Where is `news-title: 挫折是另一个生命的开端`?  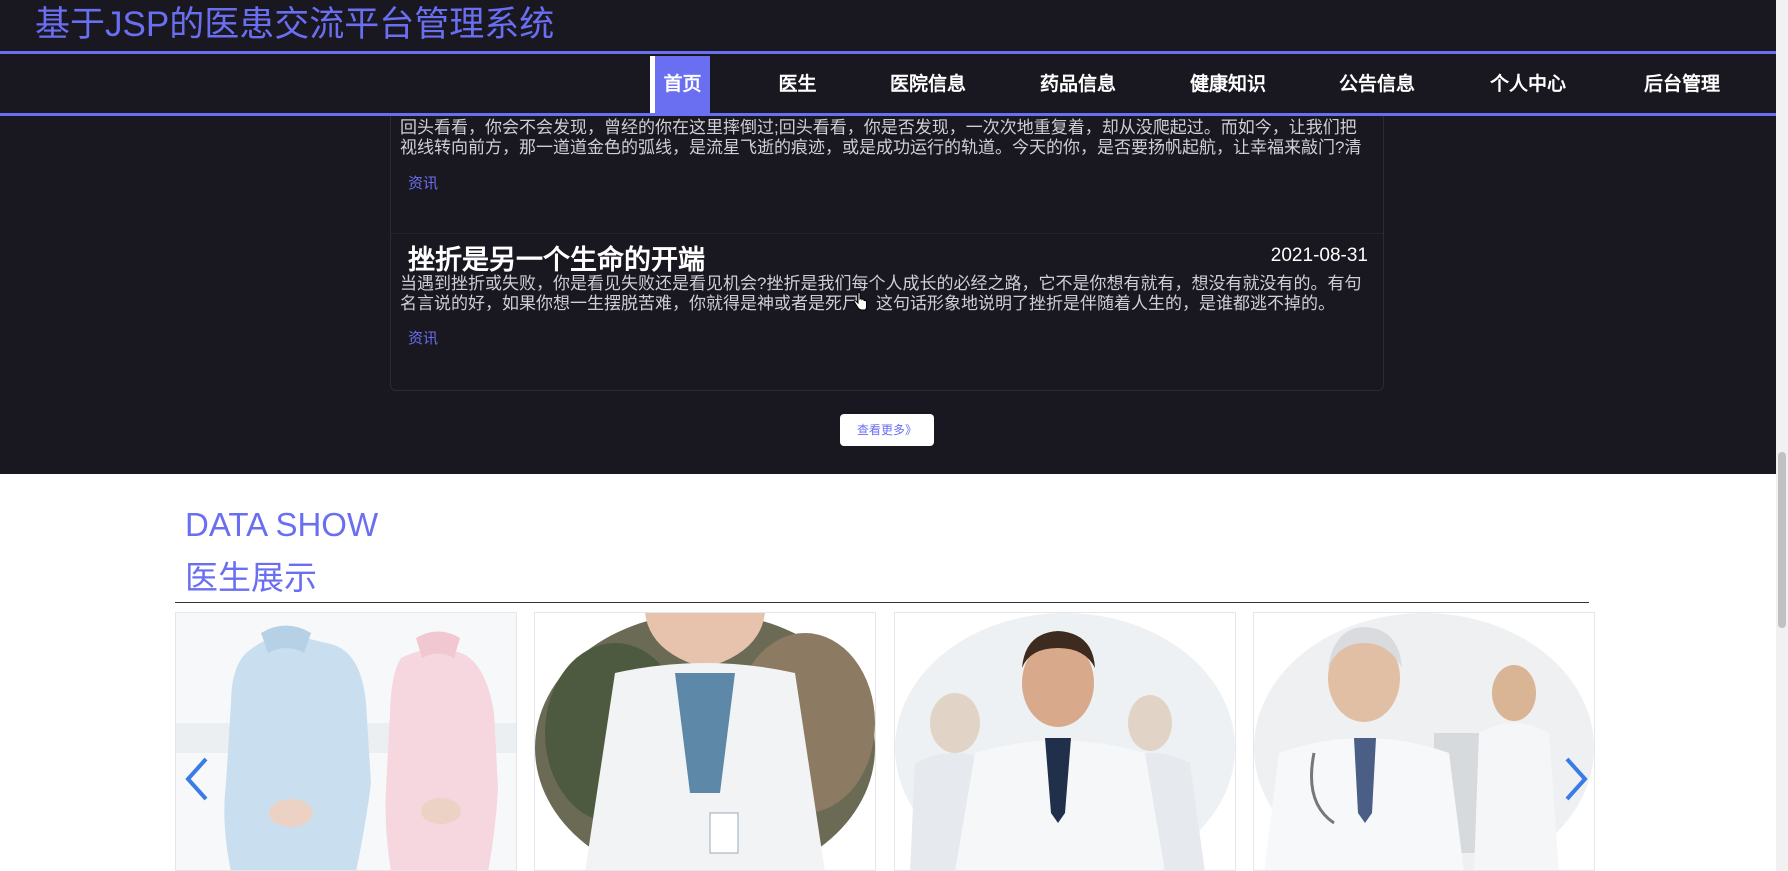 news-title: 挫折是另一个生命的开端 is located at coordinates (556, 257).